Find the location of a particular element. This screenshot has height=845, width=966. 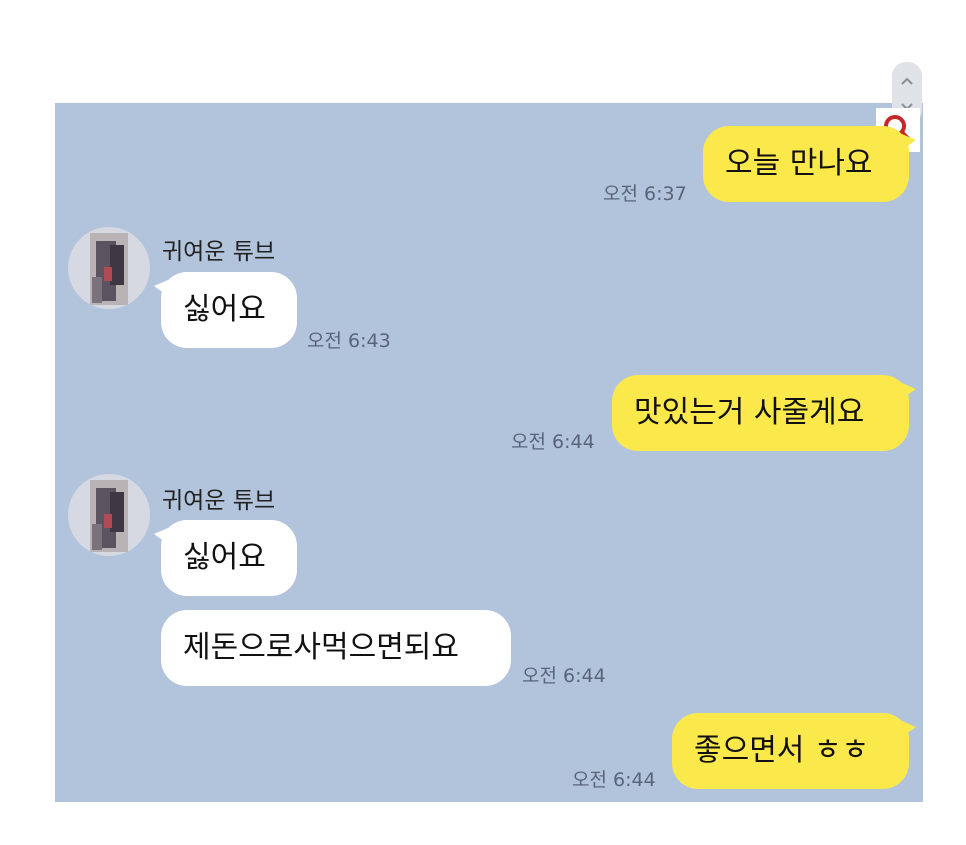

message-text: 좋으면서 ㅎㅎ is located at coordinates (782, 750).